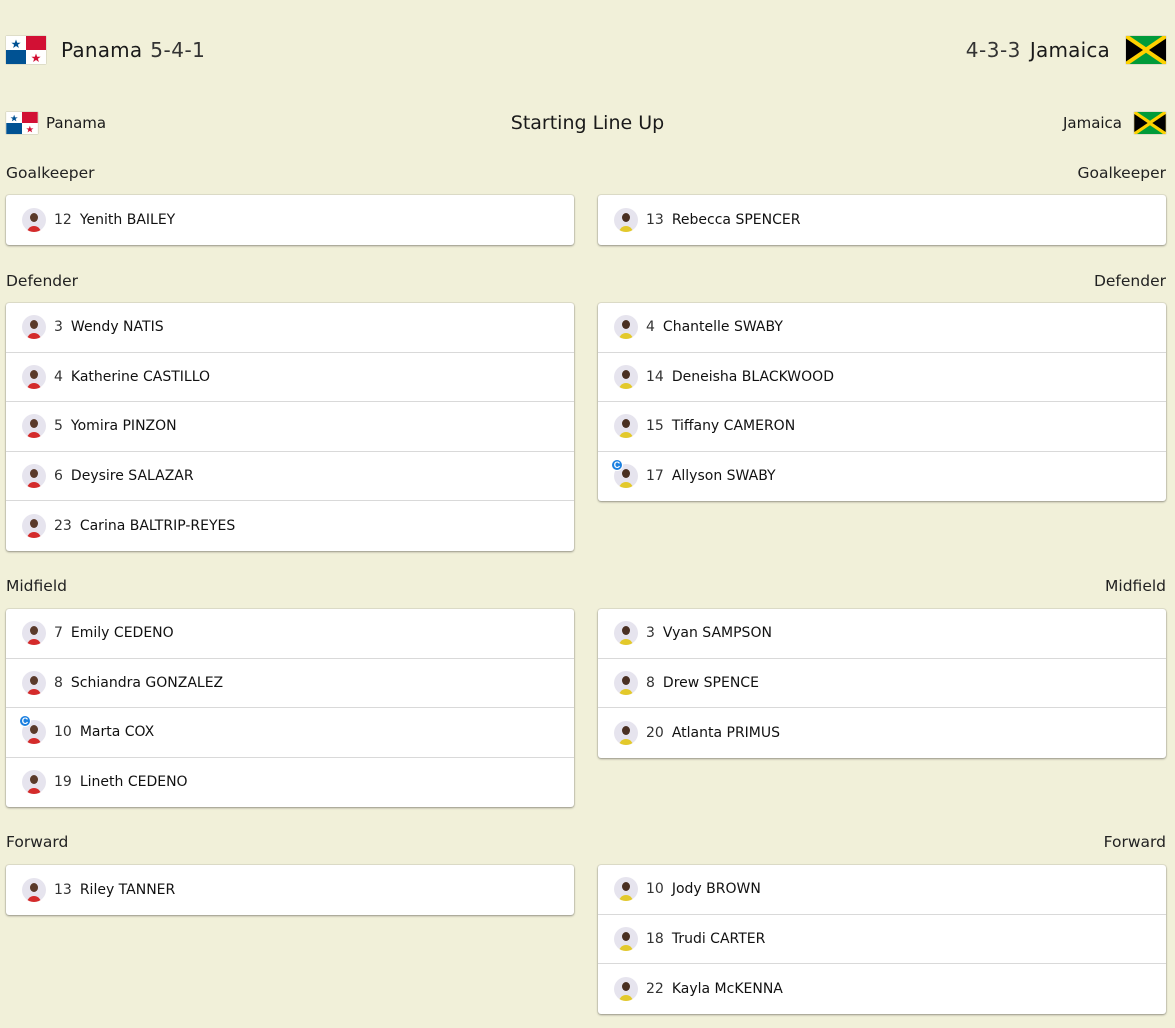 This screenshot has height=1028, width=1175. I want to click on player-name: Riley TANNER, so click(127, 890).